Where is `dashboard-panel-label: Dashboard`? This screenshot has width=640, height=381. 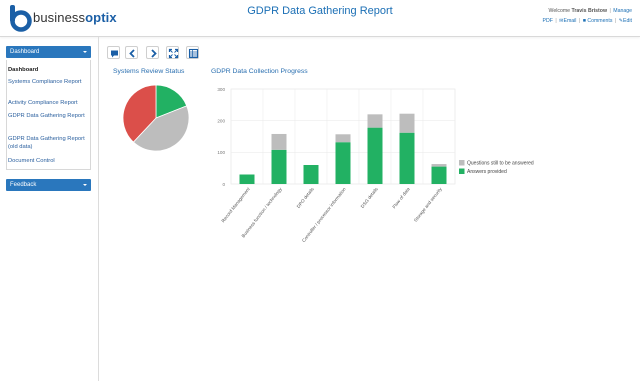 dashboard-panel-label: Dashboard is located at coordinates (25, 52).